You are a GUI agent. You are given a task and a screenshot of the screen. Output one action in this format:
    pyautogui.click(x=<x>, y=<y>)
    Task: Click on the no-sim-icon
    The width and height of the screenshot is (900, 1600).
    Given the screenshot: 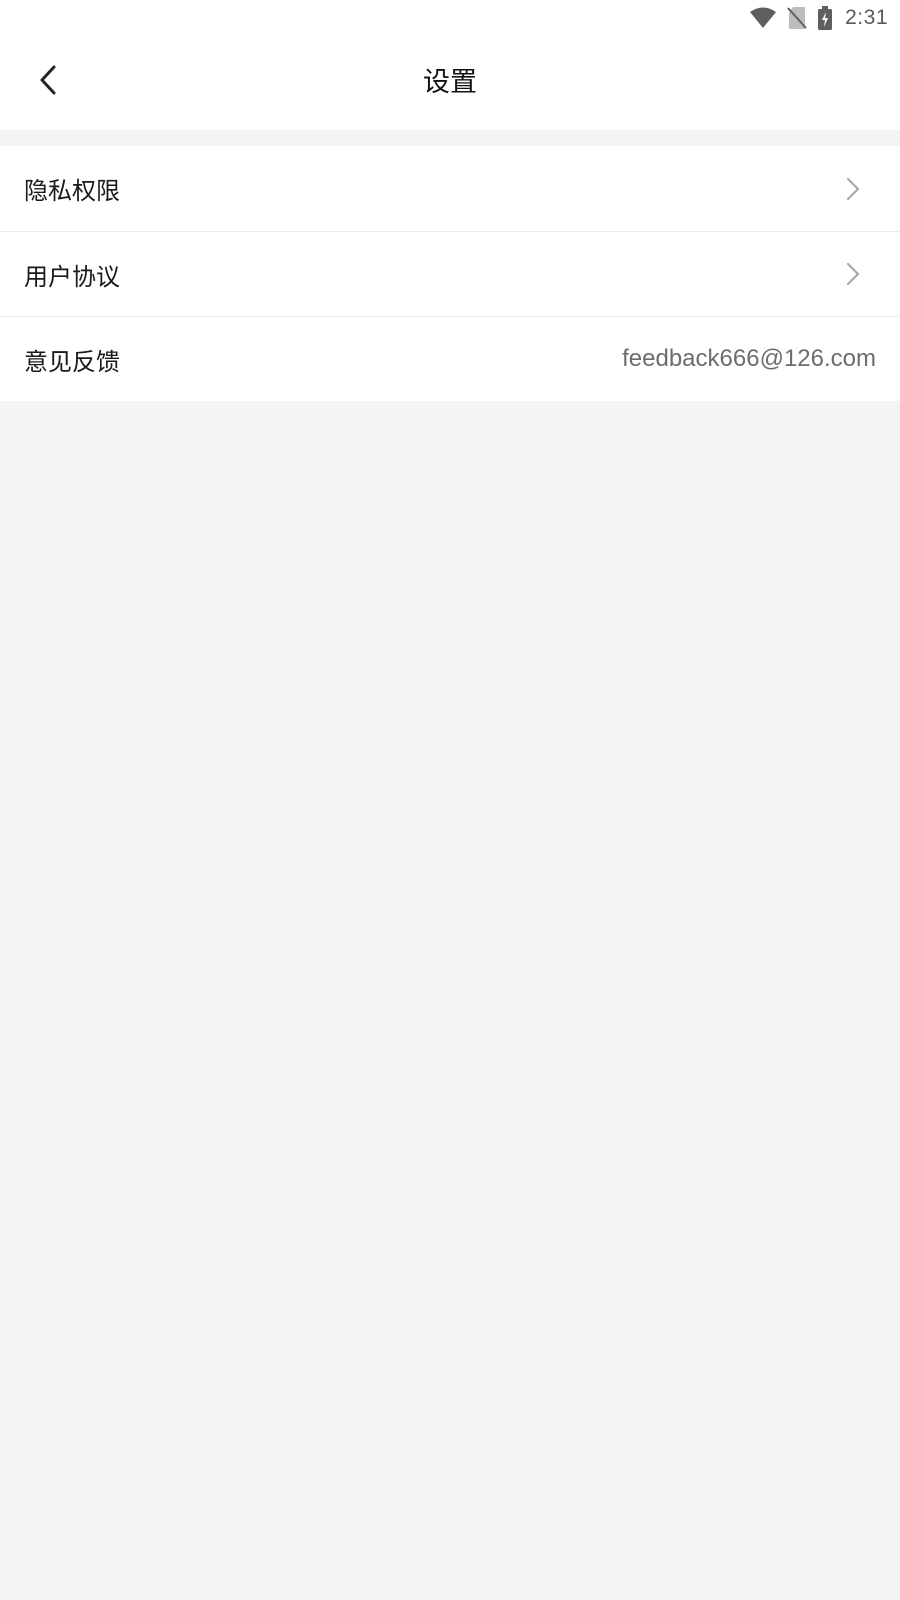 What is the action you would take?
    pyautogui.click(x=797, y=18)
    